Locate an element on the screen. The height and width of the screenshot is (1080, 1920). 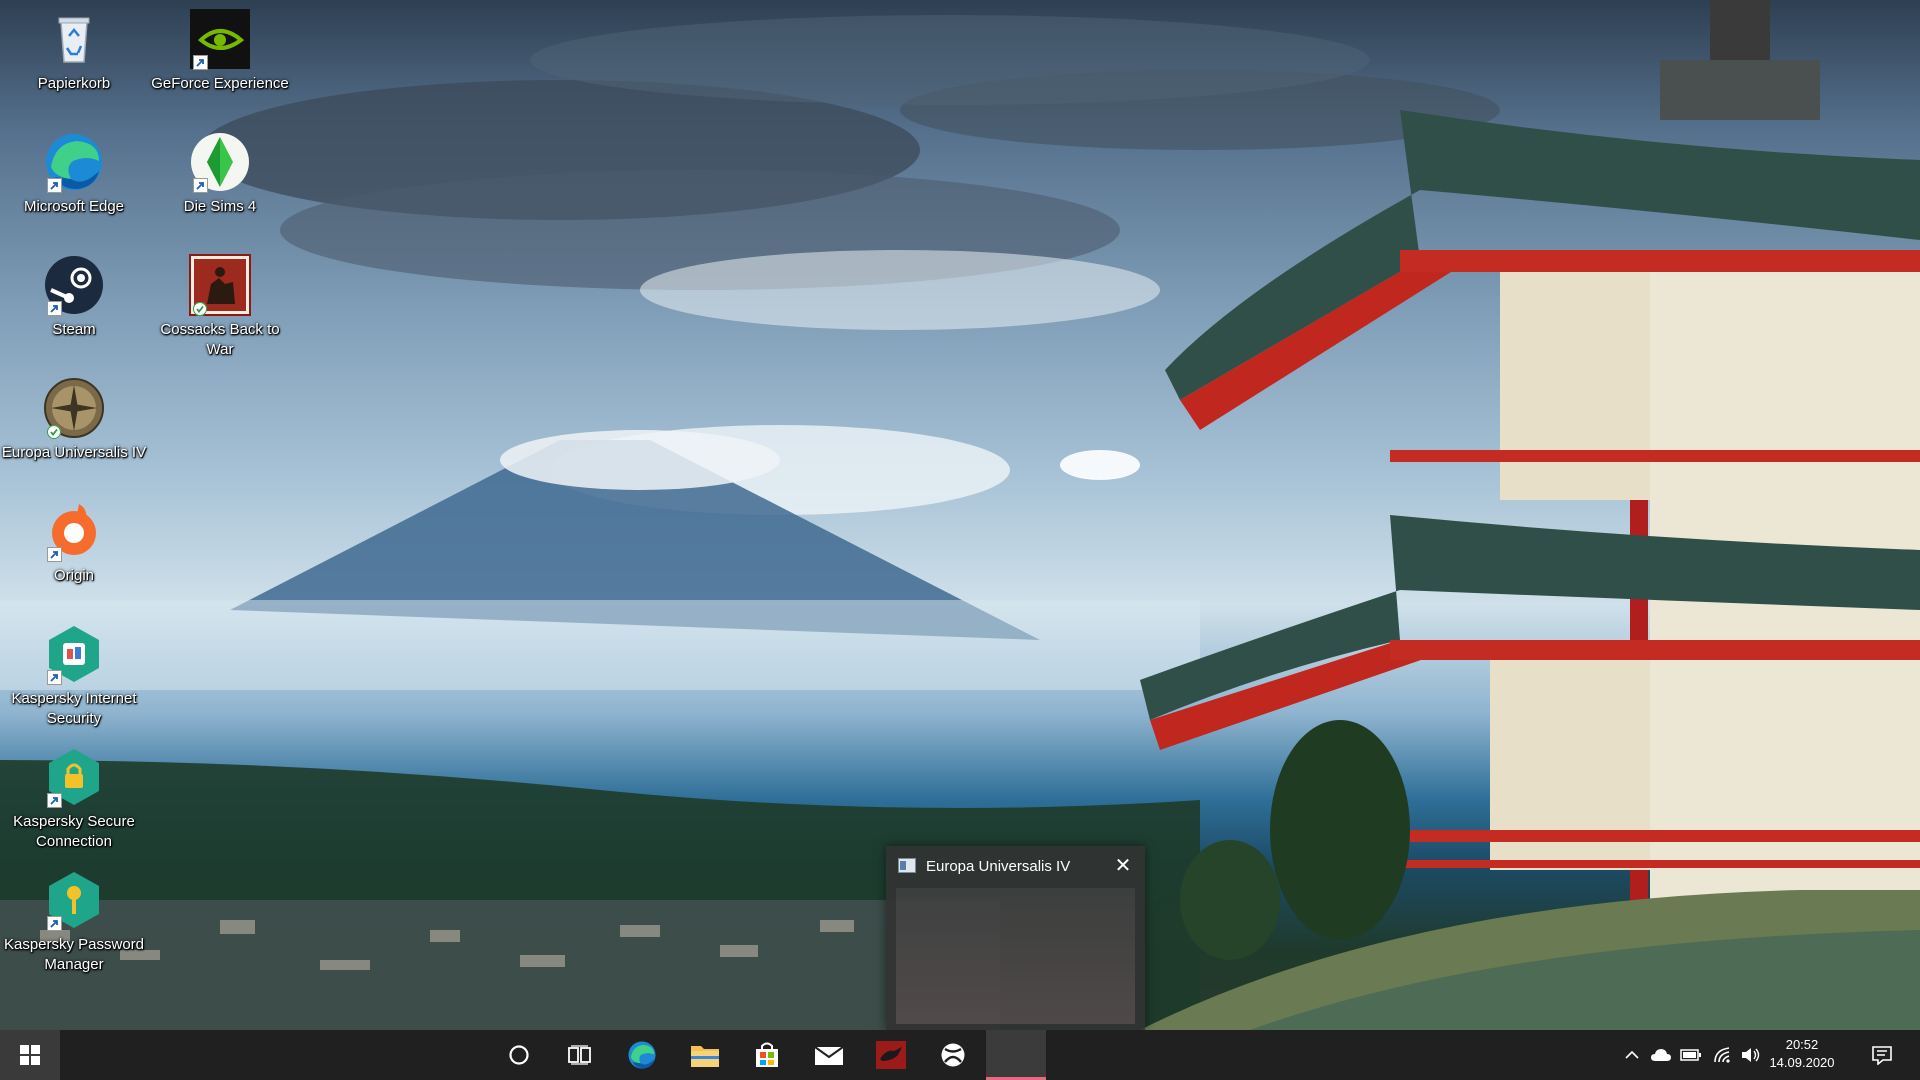
volume-icon is located at coordinates (1751, 1055).